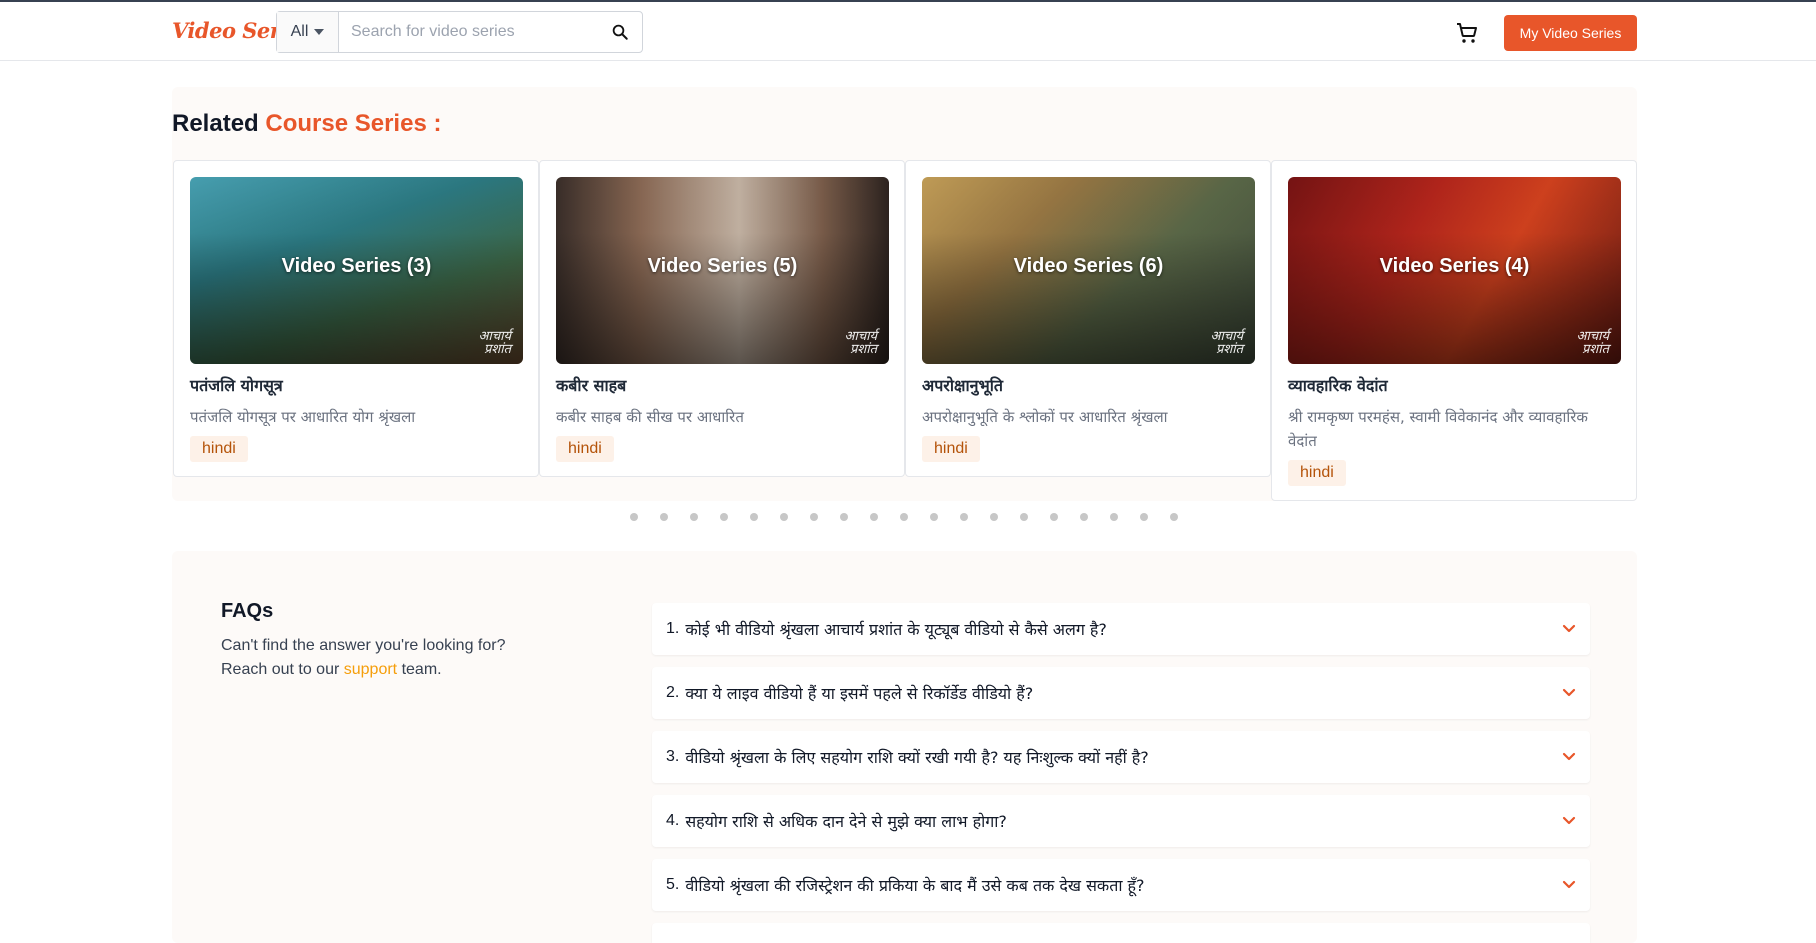 This screenshot has height=943, width=1816. I want to click on series-thumbnail: Video Series (6) आचार्य प्रशांत, so click(1088, 270).